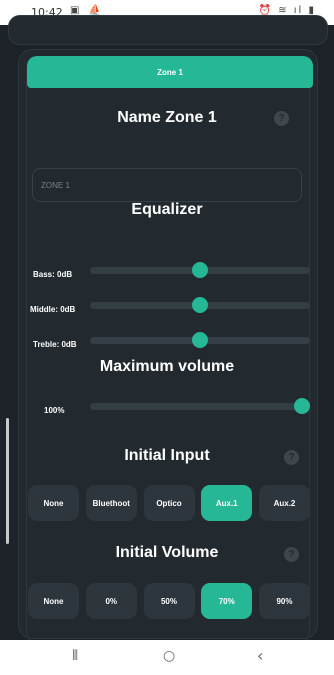  What do you see at coordinates (170, 72) in the screenshot?
I see `zone-header-tab: Zone 1` at bounding box center [170, 72].